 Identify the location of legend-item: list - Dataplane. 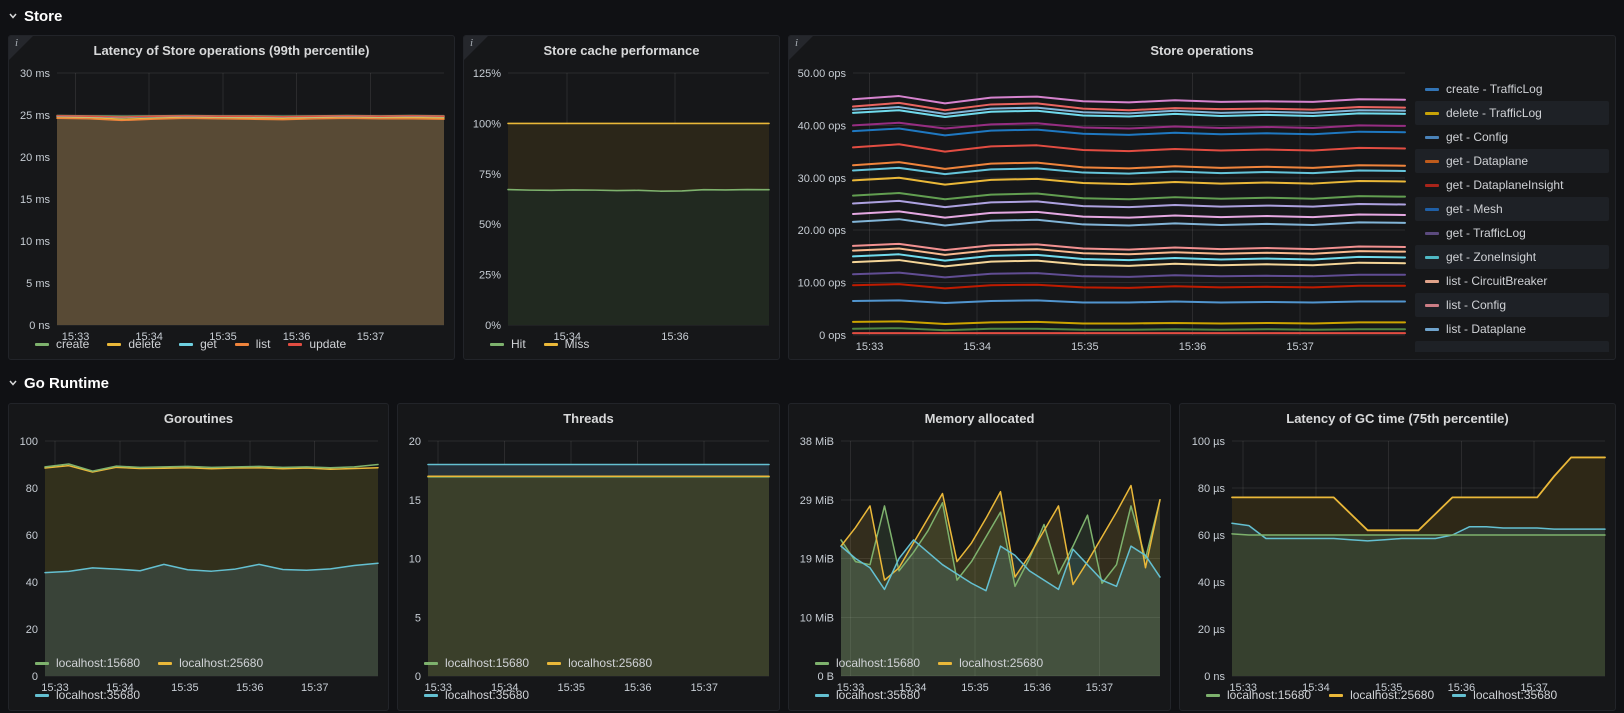
(1512, 329).